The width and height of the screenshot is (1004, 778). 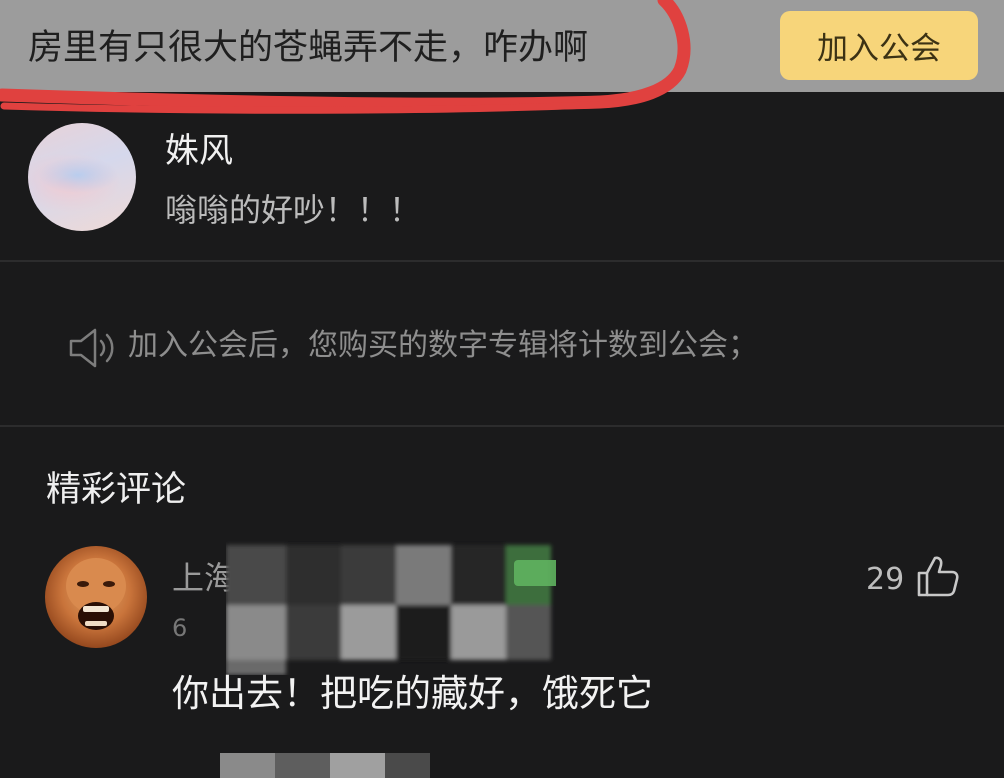 I want to click on page-title: 房里有只很大的苍蝇弄不走，咋办啊, so click(x=308, y=48).